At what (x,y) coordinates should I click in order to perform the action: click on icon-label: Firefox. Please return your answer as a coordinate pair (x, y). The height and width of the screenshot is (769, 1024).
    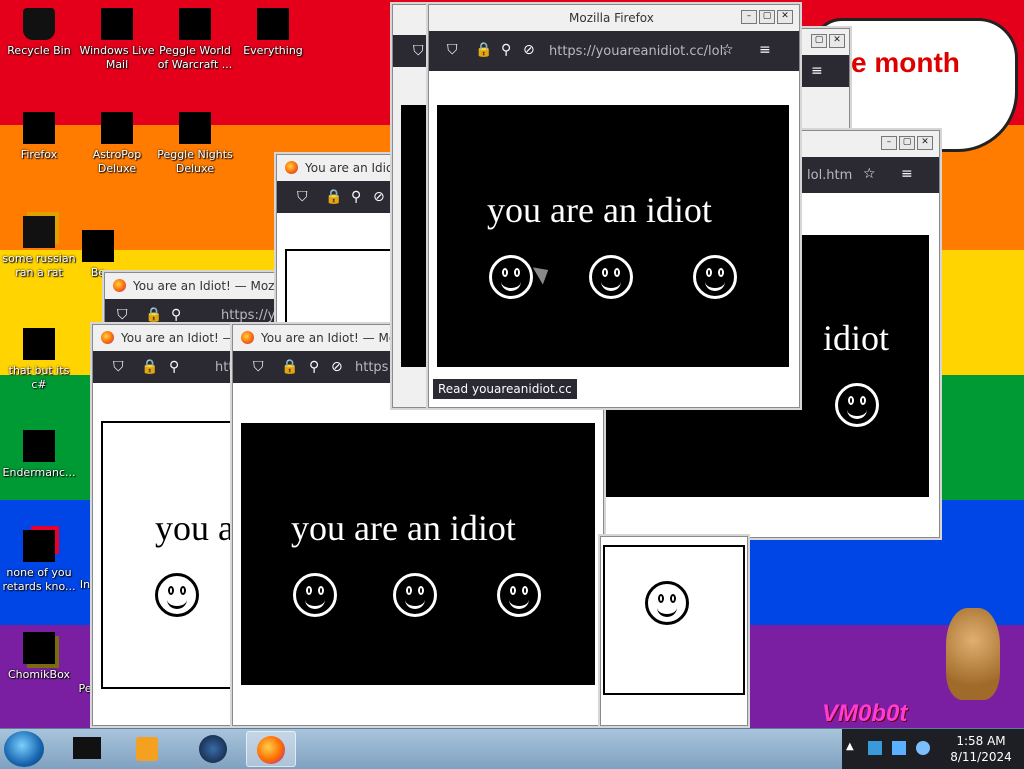
    Looking at the image, I should click on (39, 154).